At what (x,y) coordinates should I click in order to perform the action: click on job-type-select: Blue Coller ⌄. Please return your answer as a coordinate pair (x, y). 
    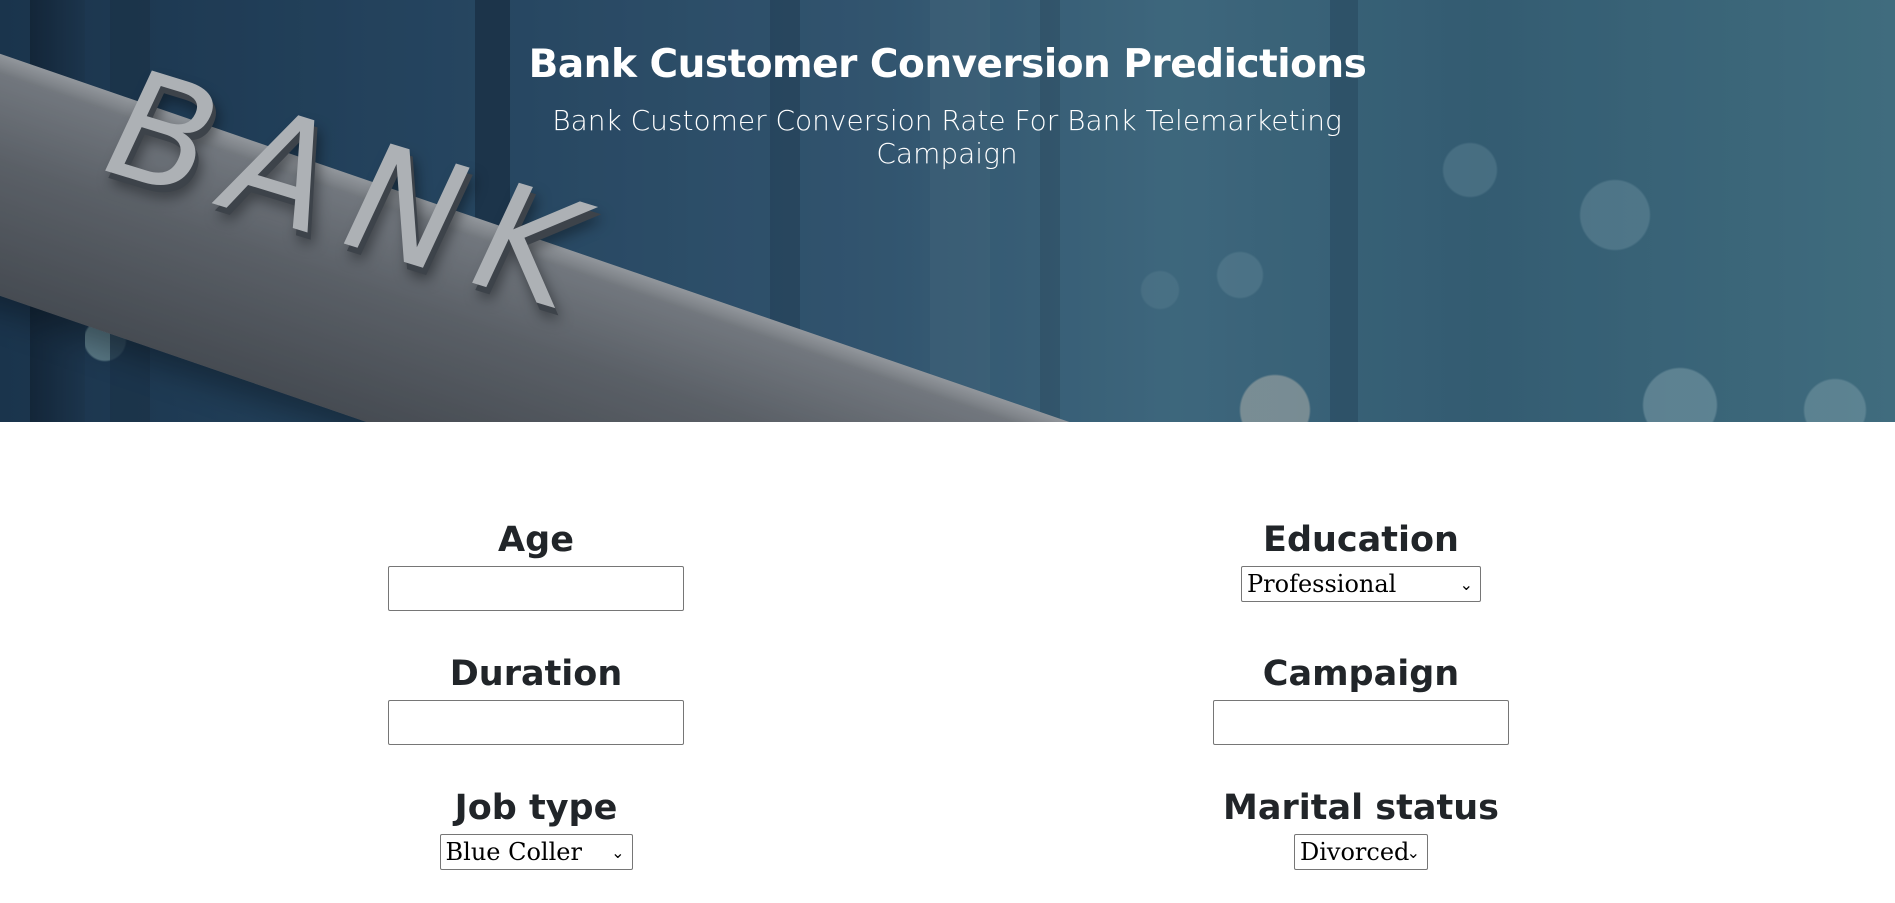
    Looking at the image, I should click on (536, 852).